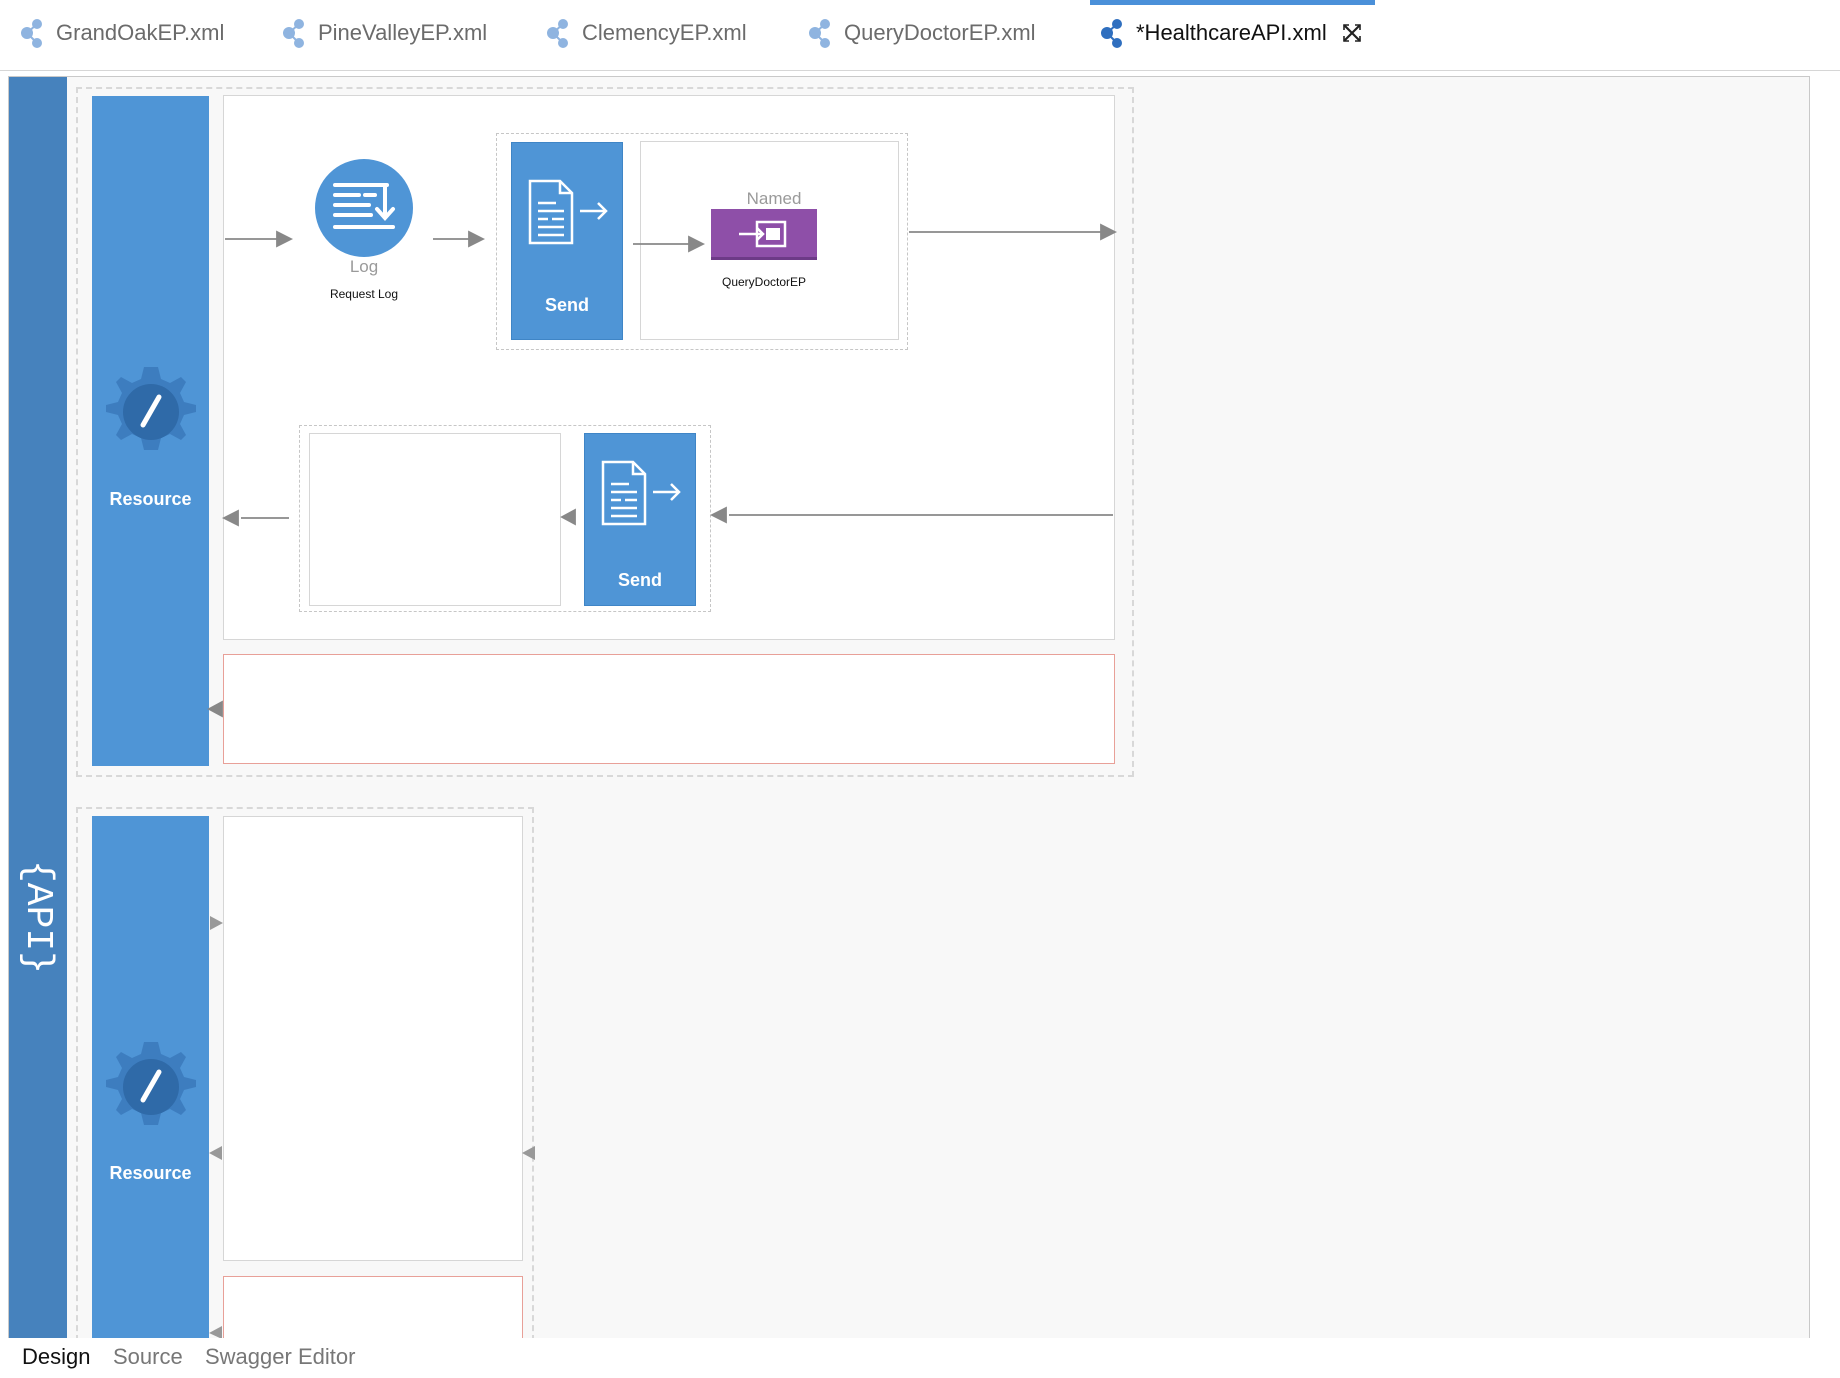  I want to click on tab-querydoctor: QueryDoctorEP.xml, so click(921, 33).